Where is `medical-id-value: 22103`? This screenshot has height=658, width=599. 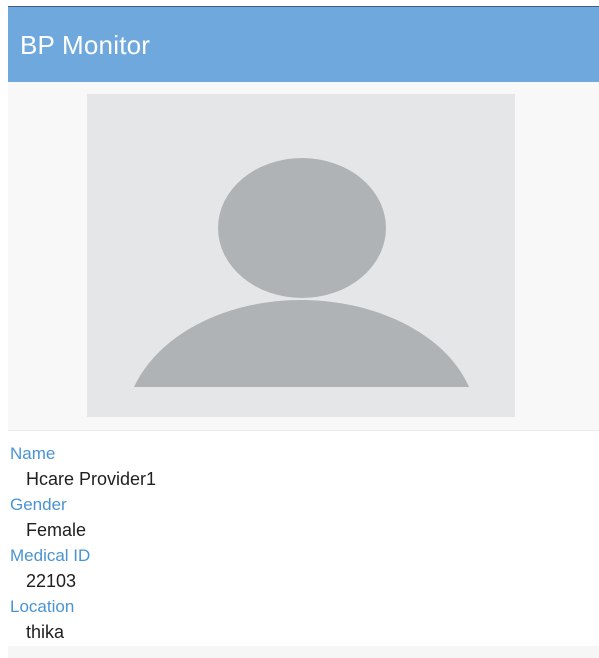 medical-id-value: 22103 is located at coordinates (51, 581).